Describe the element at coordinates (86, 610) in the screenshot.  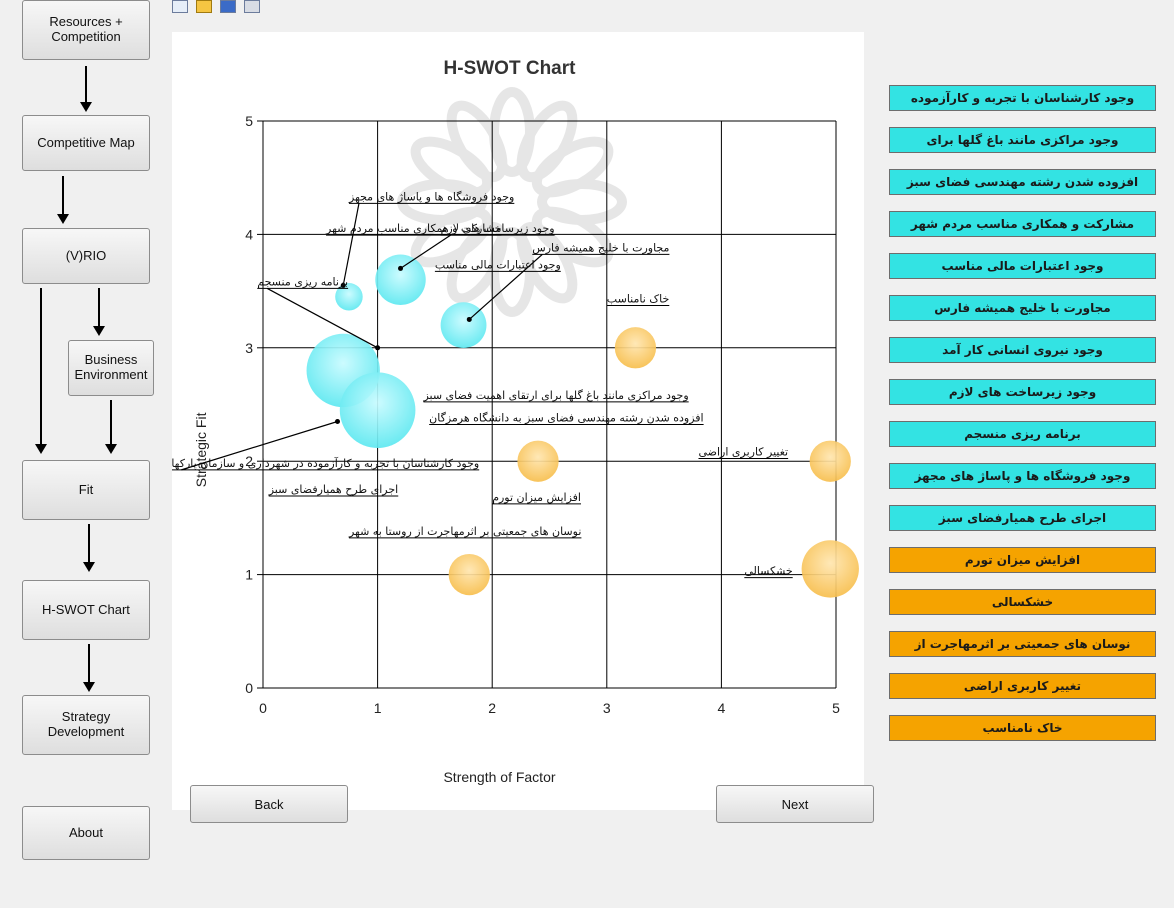
I see `h-swot-chart-button: H-SWOT Chart` at that location.